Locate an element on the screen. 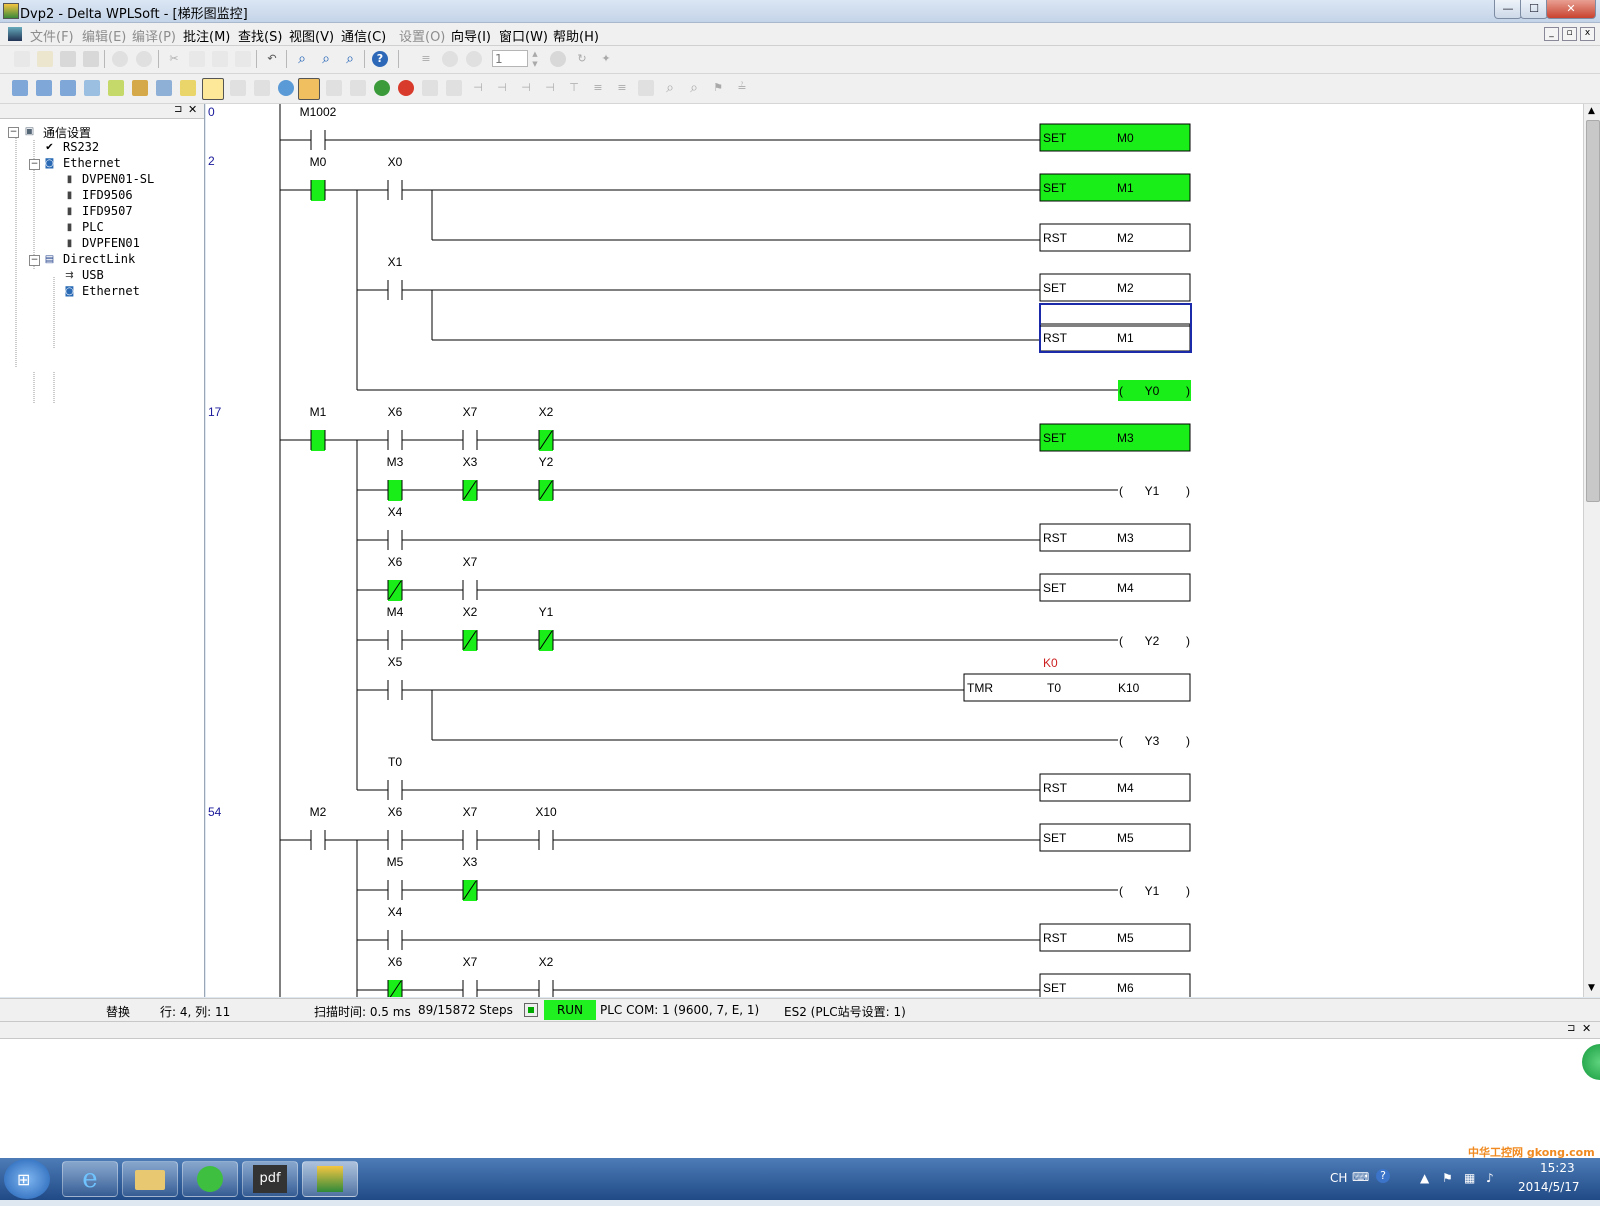 Image resolution: width=1600 pixels, height=1206 pixels. online-monitor-icon is located at coordinates (309, 89).